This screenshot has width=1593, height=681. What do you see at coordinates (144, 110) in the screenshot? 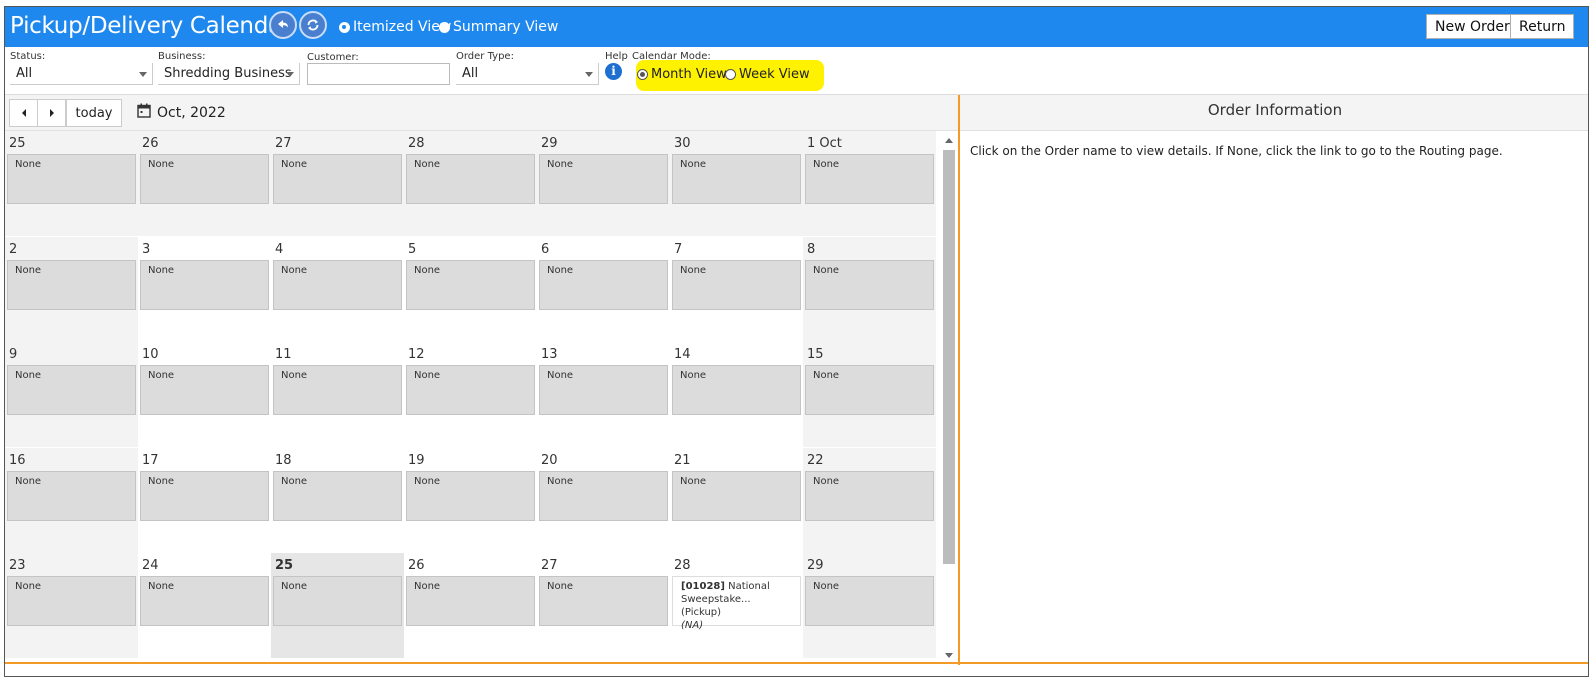
I see `calendar-icon` at bounding box center [144, 110].